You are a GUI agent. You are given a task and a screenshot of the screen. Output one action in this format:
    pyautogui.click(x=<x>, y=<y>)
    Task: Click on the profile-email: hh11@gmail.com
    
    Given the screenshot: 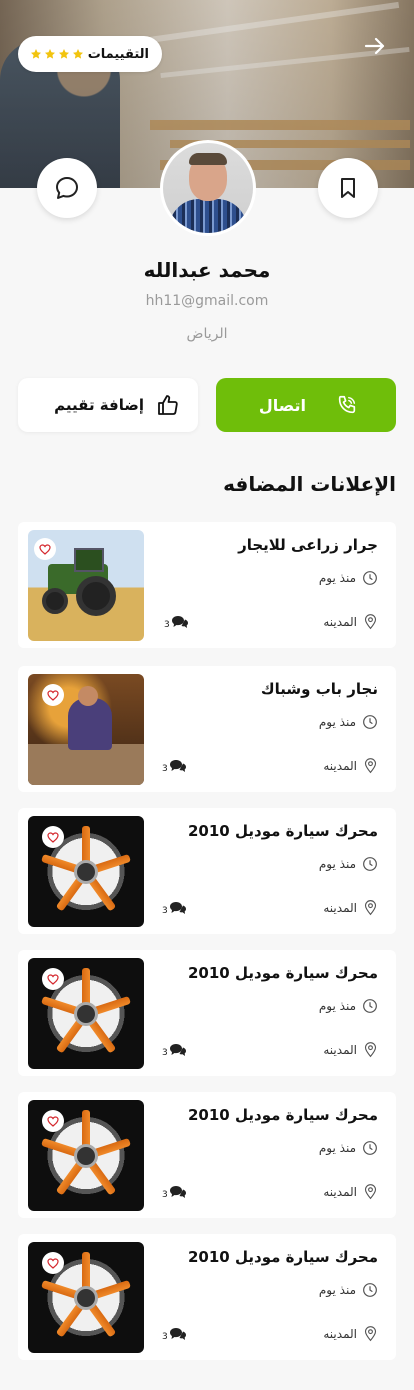 What is the action you would take?
    pyautogui.click(x=207, y=301)
    